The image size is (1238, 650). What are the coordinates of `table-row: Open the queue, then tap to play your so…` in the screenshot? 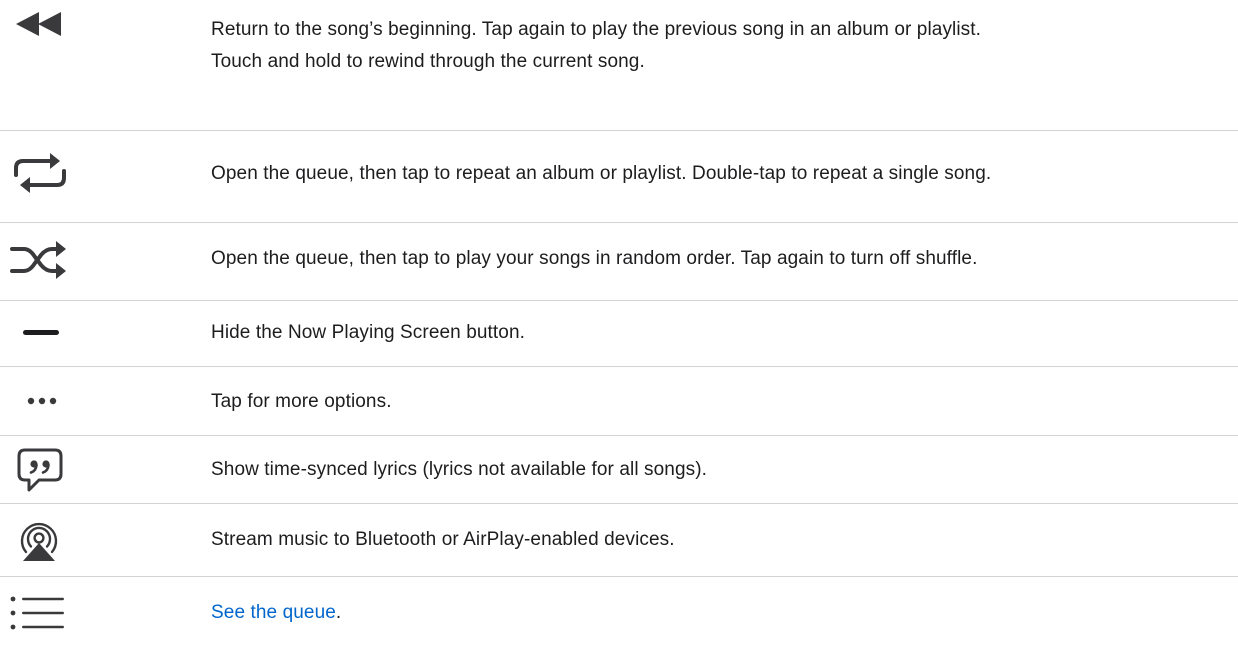 It's located at (619, 262).